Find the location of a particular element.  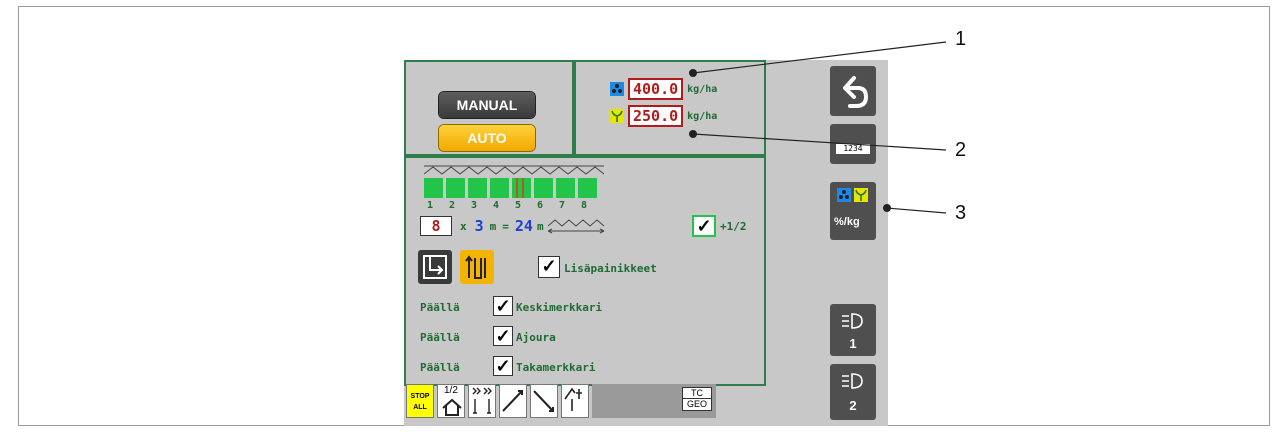

callout-1: 1 is located at coordinates (961, 39).